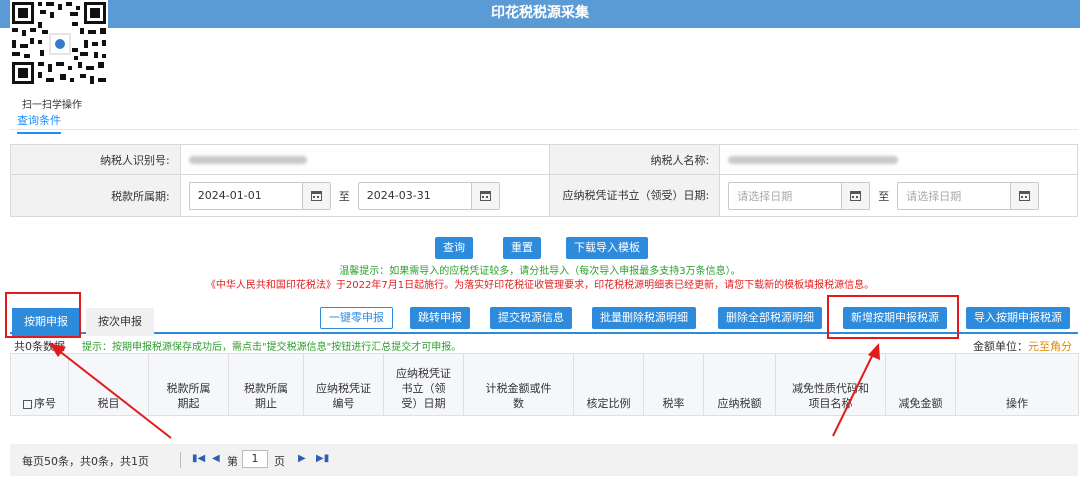 This screenshot has width=1080, height=482. What do you see at coordinates (607, 248) in the screenshot?
I see `download-template-button: 下载导入模板` at bounding box center [607, 248].